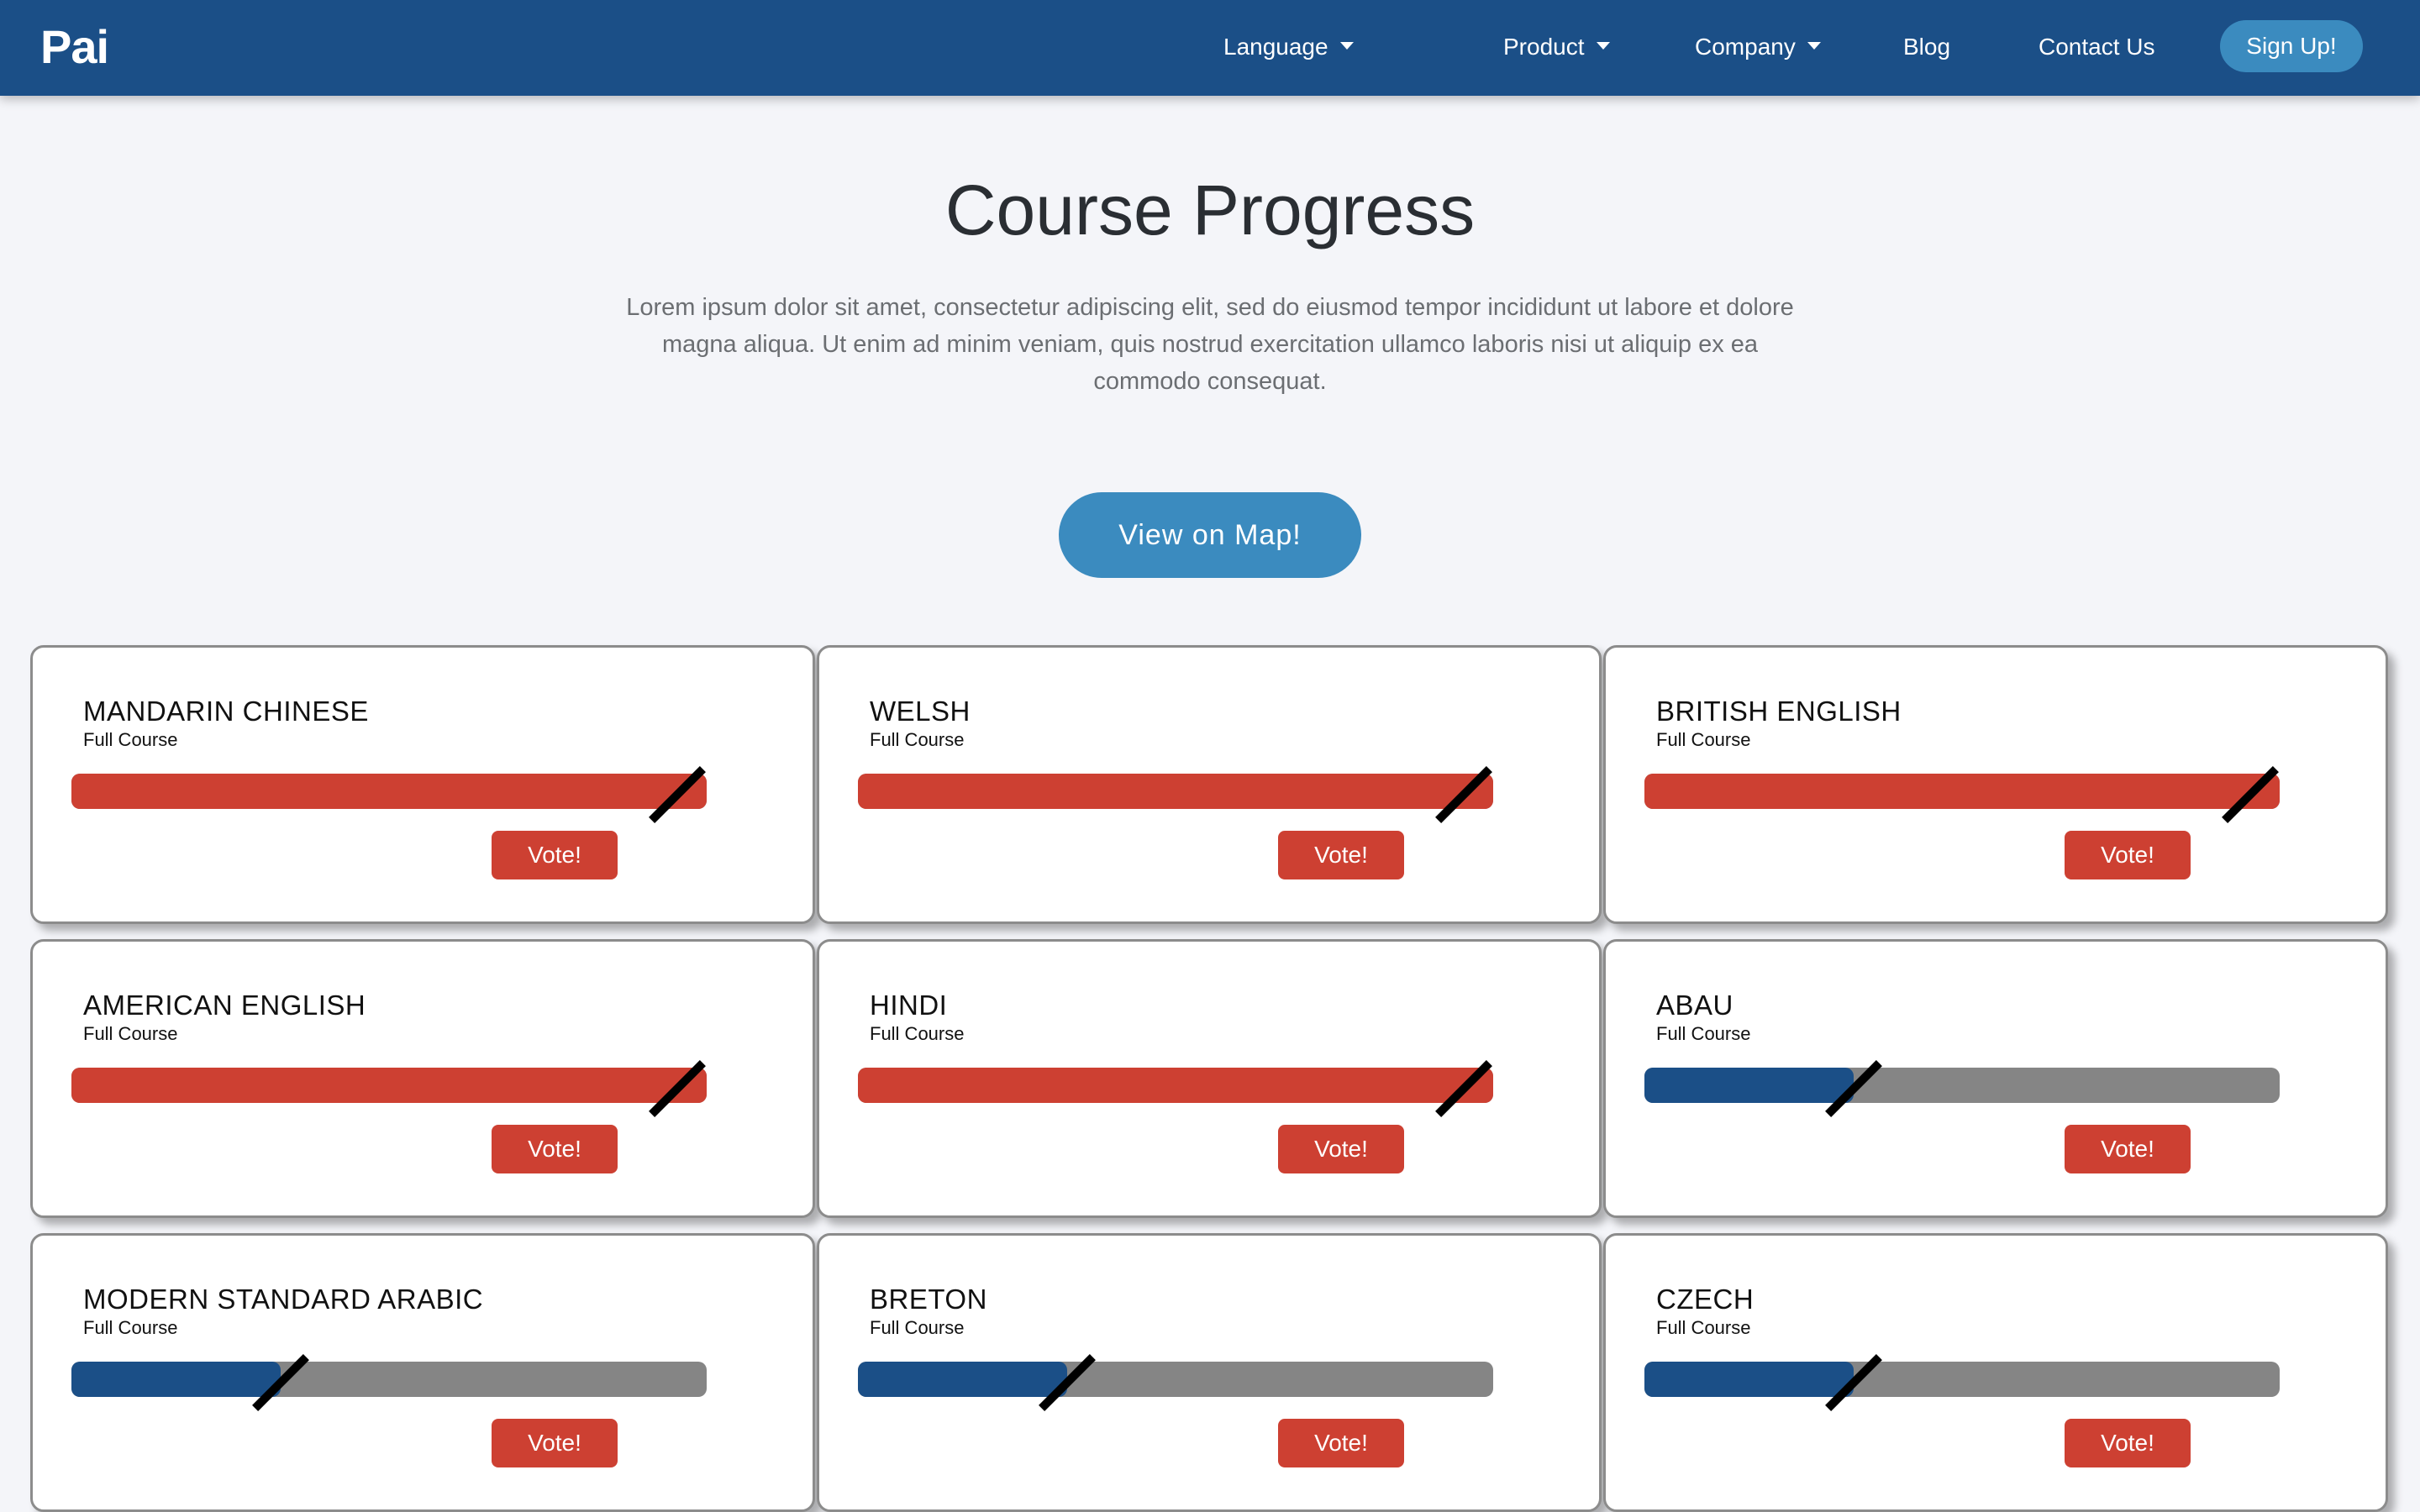 The image size is (2420, 1512). I want to click on course-card: BRITISH ENGLISH Full Course Vote!, so click(1995, 784).